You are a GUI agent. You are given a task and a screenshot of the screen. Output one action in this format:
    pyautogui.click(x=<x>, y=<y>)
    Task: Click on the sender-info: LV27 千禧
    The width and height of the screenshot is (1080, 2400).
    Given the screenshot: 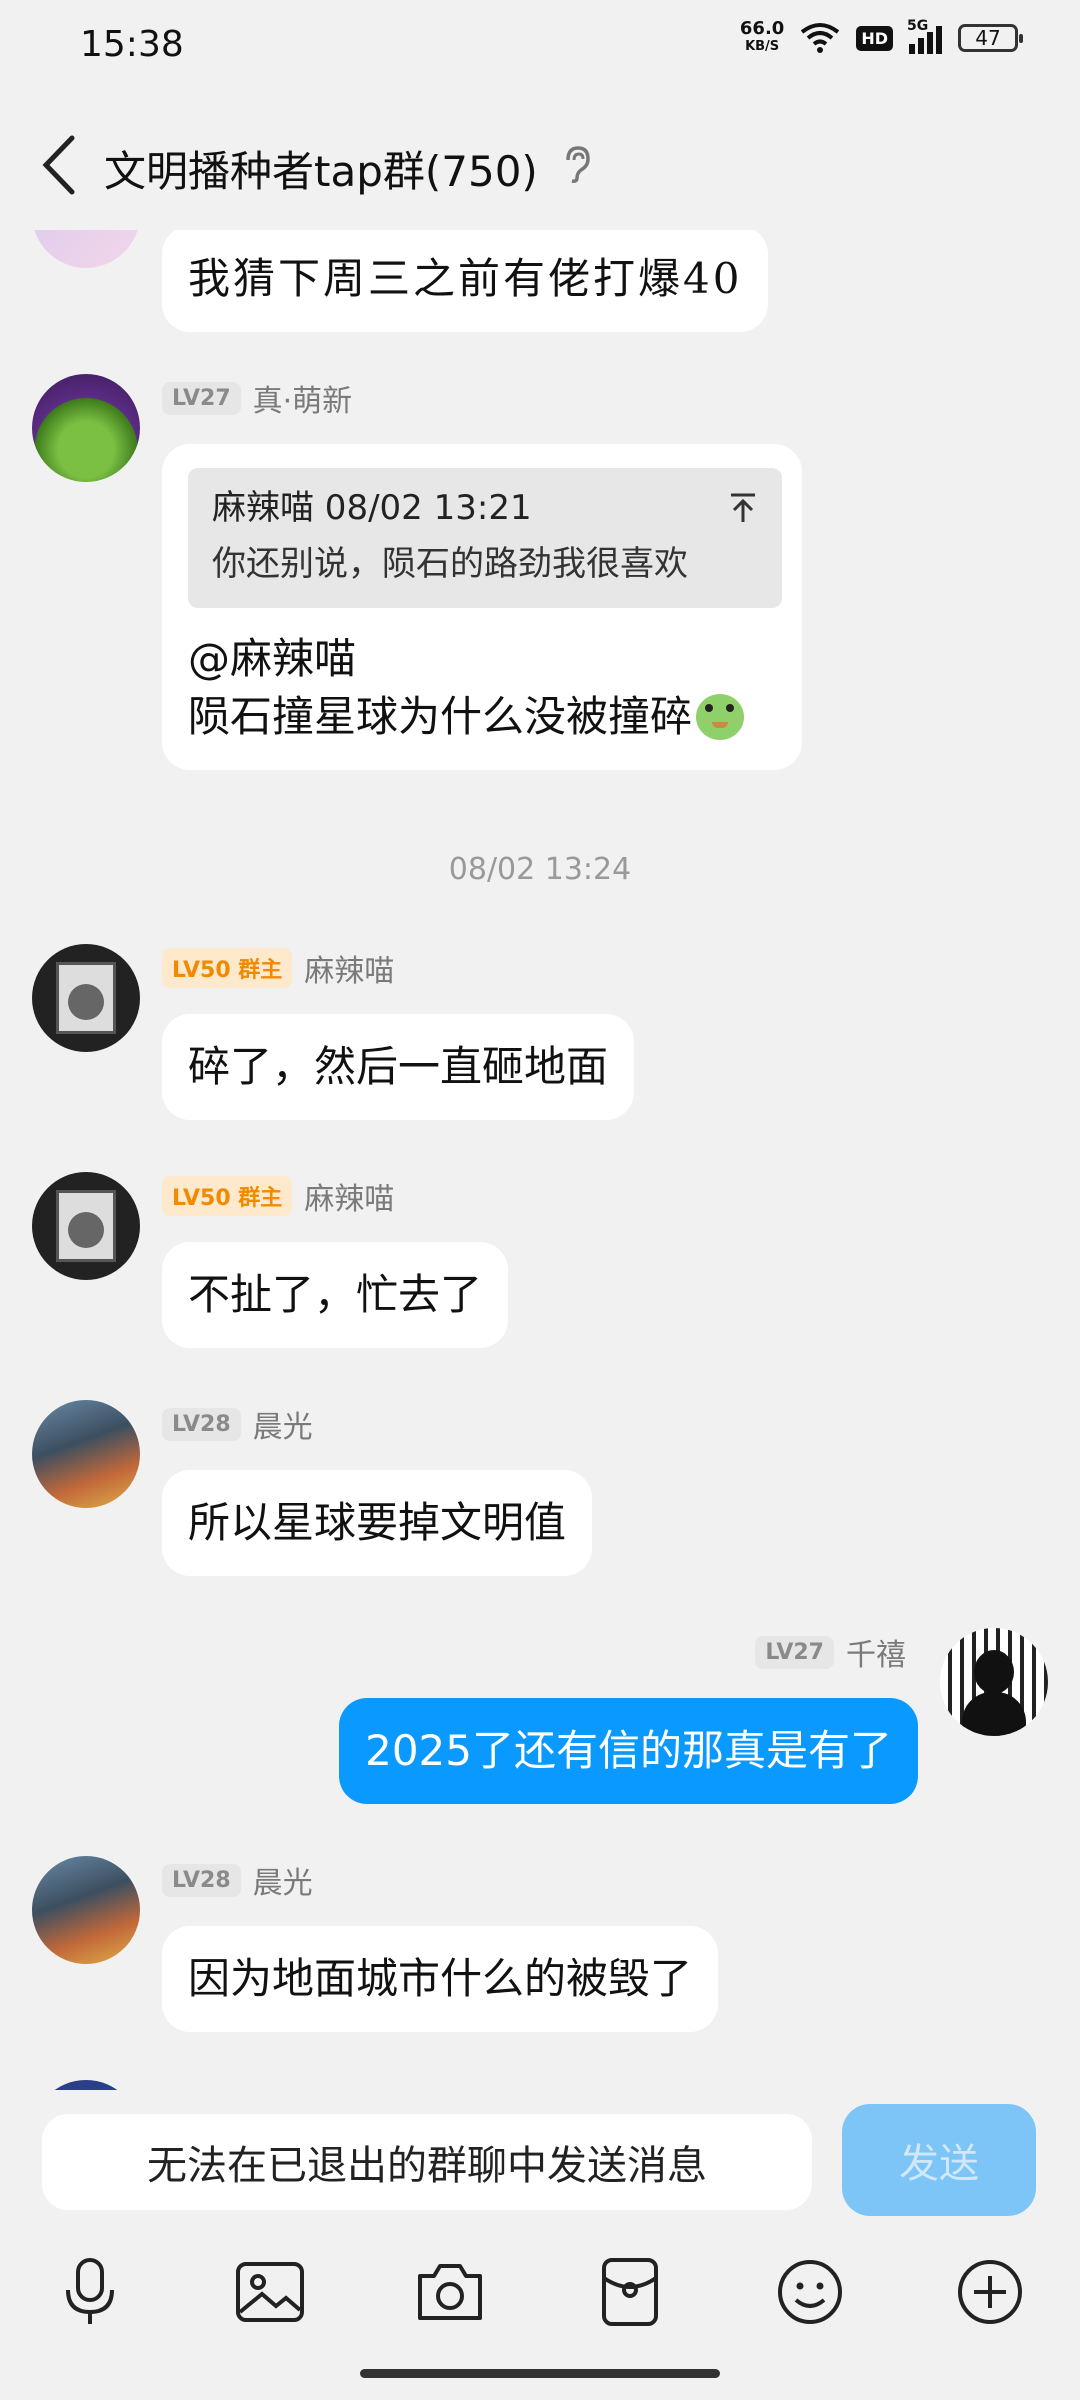 What is the action you would take?
    pyautogui.click(x=830, y=1652)
    